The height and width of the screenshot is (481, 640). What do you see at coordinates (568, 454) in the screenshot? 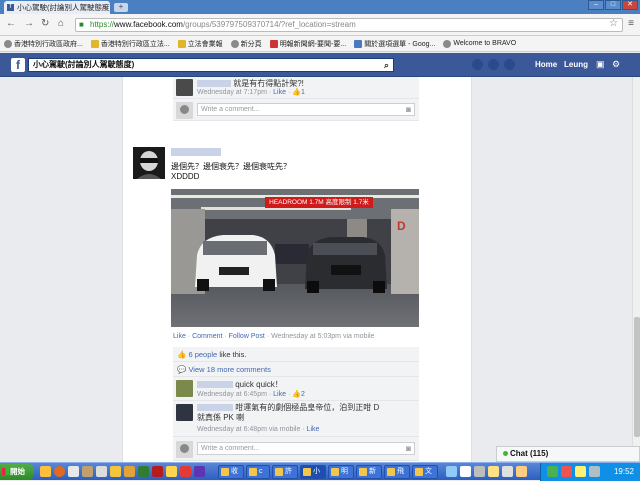
I see `chat-sidebar-toggle: Chat (115)` at bounding box center [568, 454].